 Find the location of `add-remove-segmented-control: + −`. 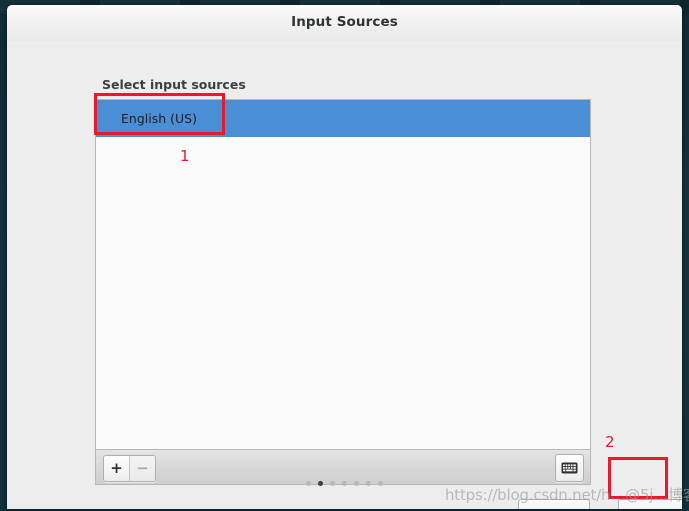

add-remove-segmented-control: + − is located at coordinates (129, 468).